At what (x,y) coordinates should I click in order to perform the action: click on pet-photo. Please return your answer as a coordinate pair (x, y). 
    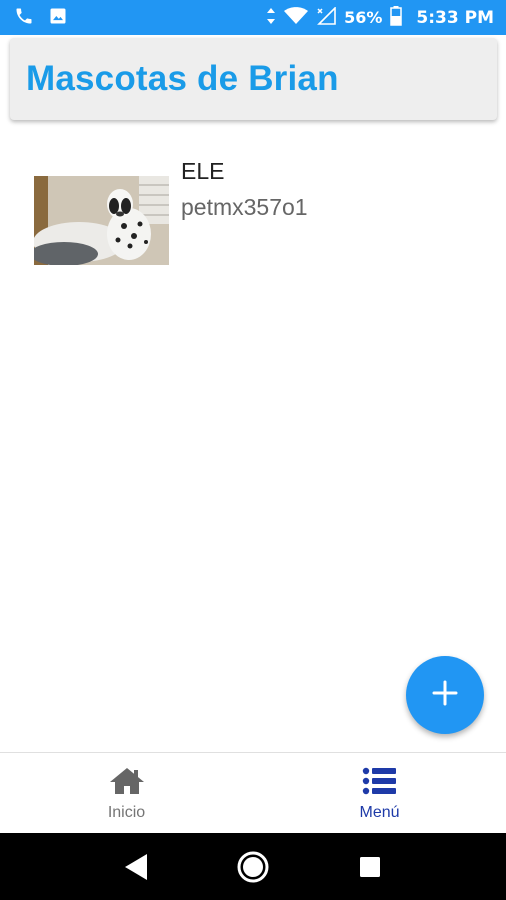
    Looking at the image, I should click on (101, 220).